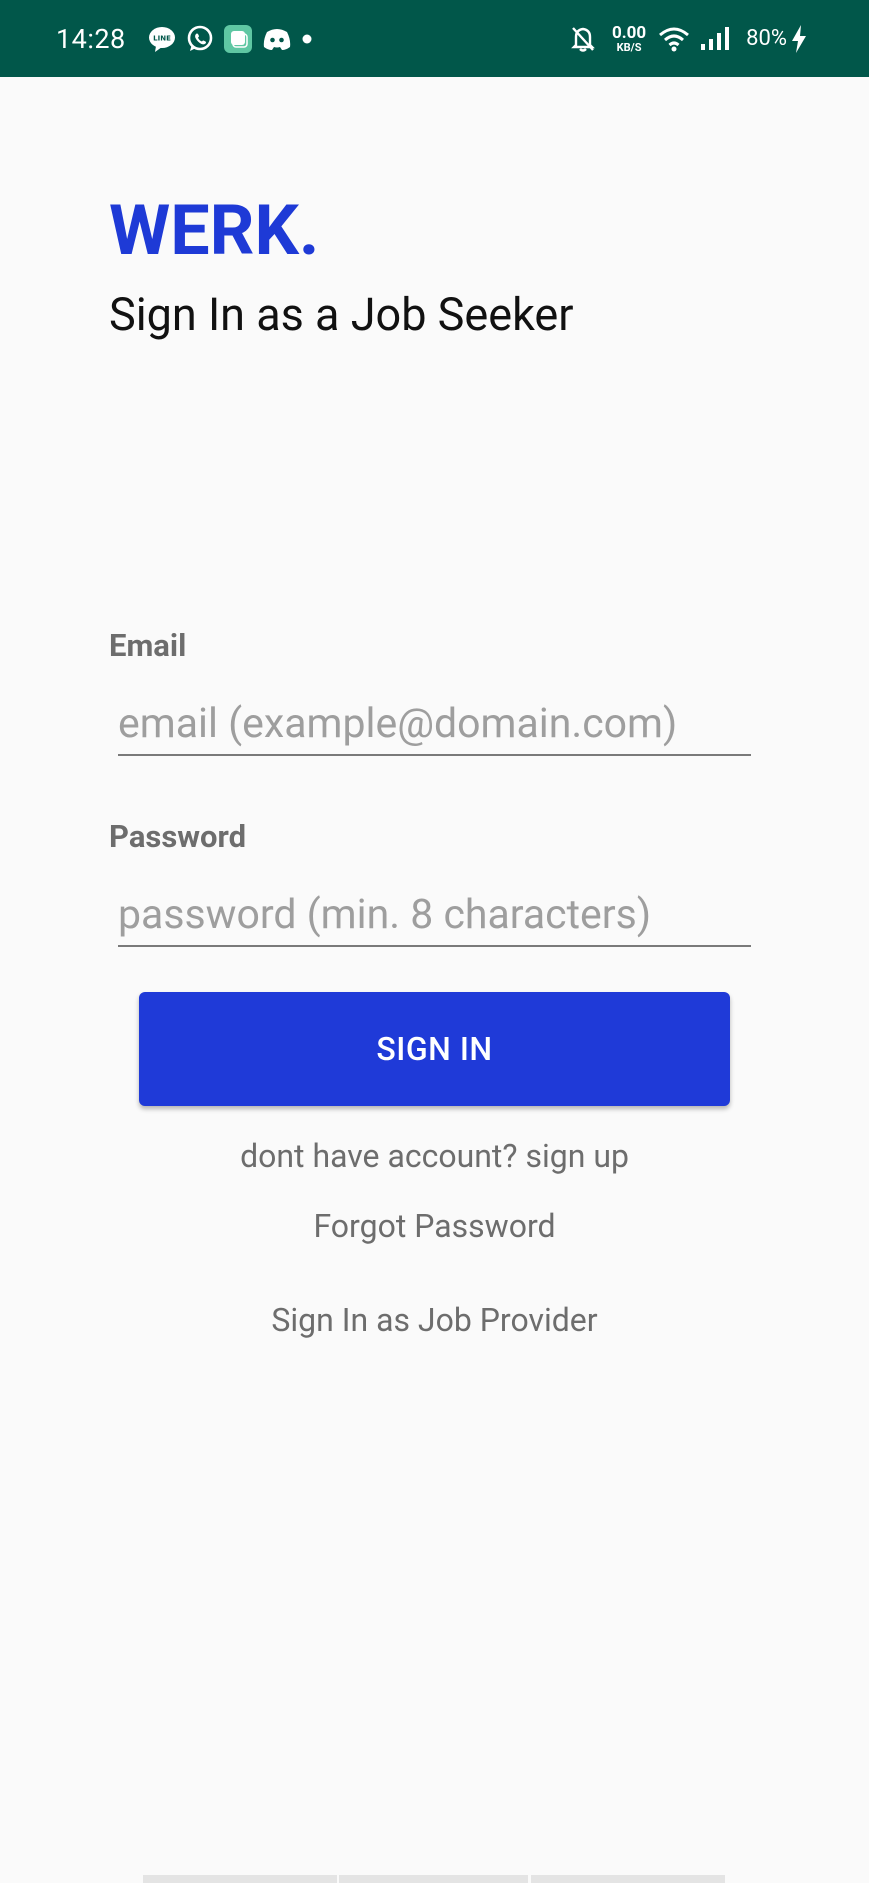 This screenshot has width=869, height=1883. I want to click on mute-bell-icon, so click(583, 39).